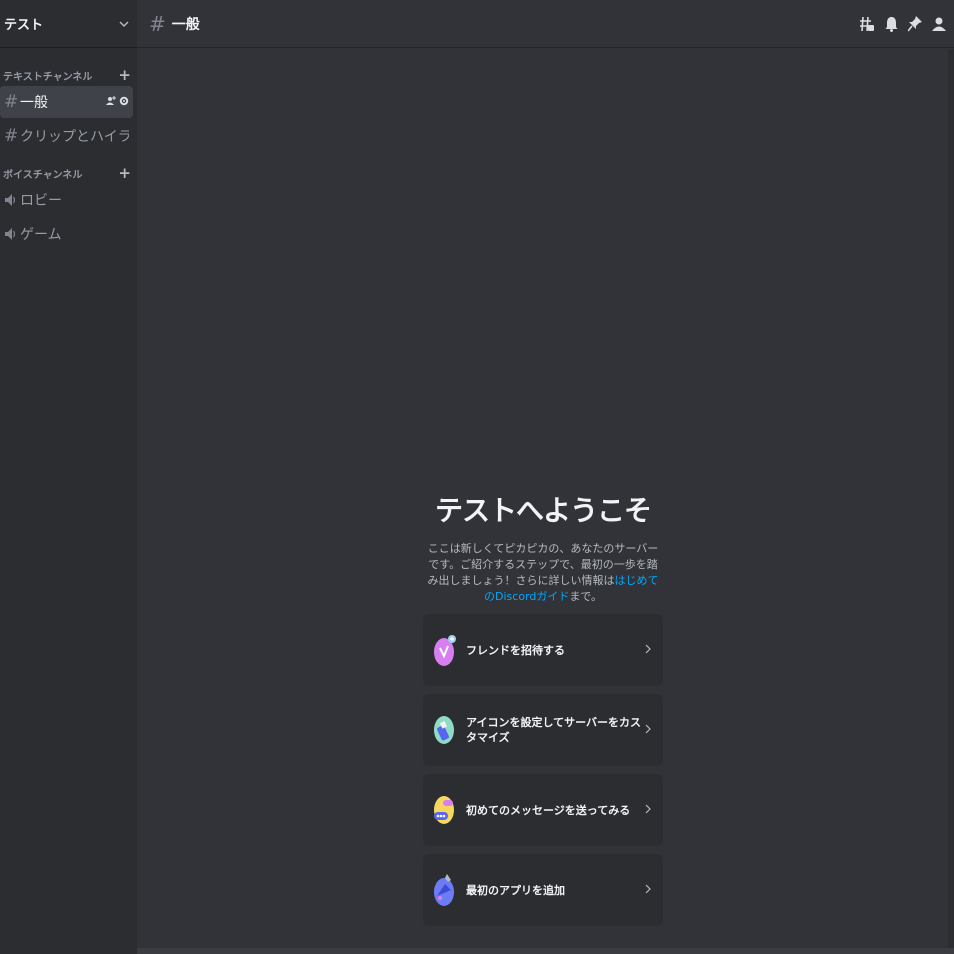 The image size is (954, 954). I want to click on bell-icon, so click(891, 24).